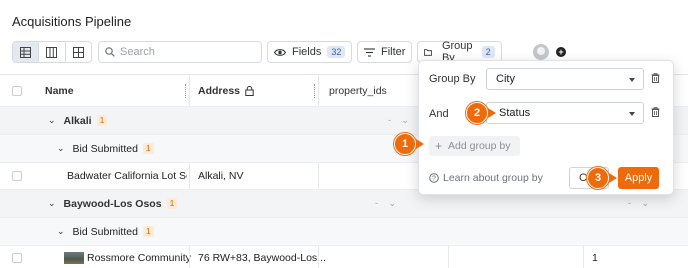 The height and width of the screenshot is (268, 688). Describe the element at coordinates (139, 257) in the screenshot. I see `row-name: Rossmore Community` at that location.